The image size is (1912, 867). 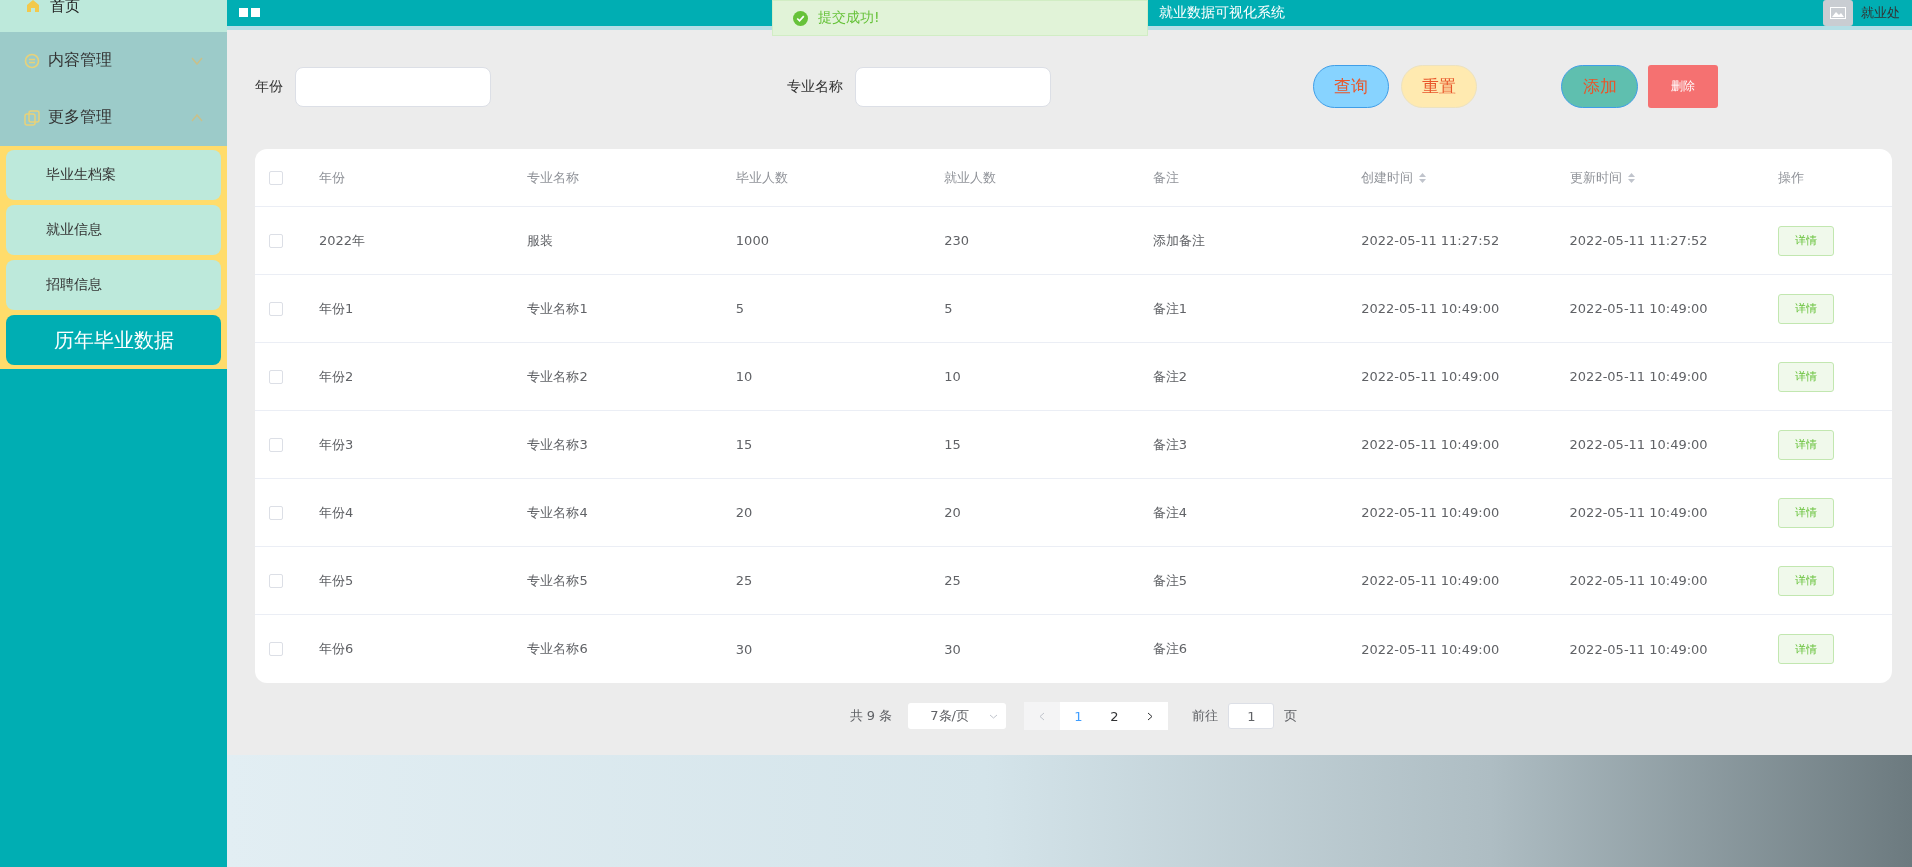 What do you see at coordinates (1205, 716) in the screenshot?
I see `goto-label: 前往` at bounding box center [1205, 716].